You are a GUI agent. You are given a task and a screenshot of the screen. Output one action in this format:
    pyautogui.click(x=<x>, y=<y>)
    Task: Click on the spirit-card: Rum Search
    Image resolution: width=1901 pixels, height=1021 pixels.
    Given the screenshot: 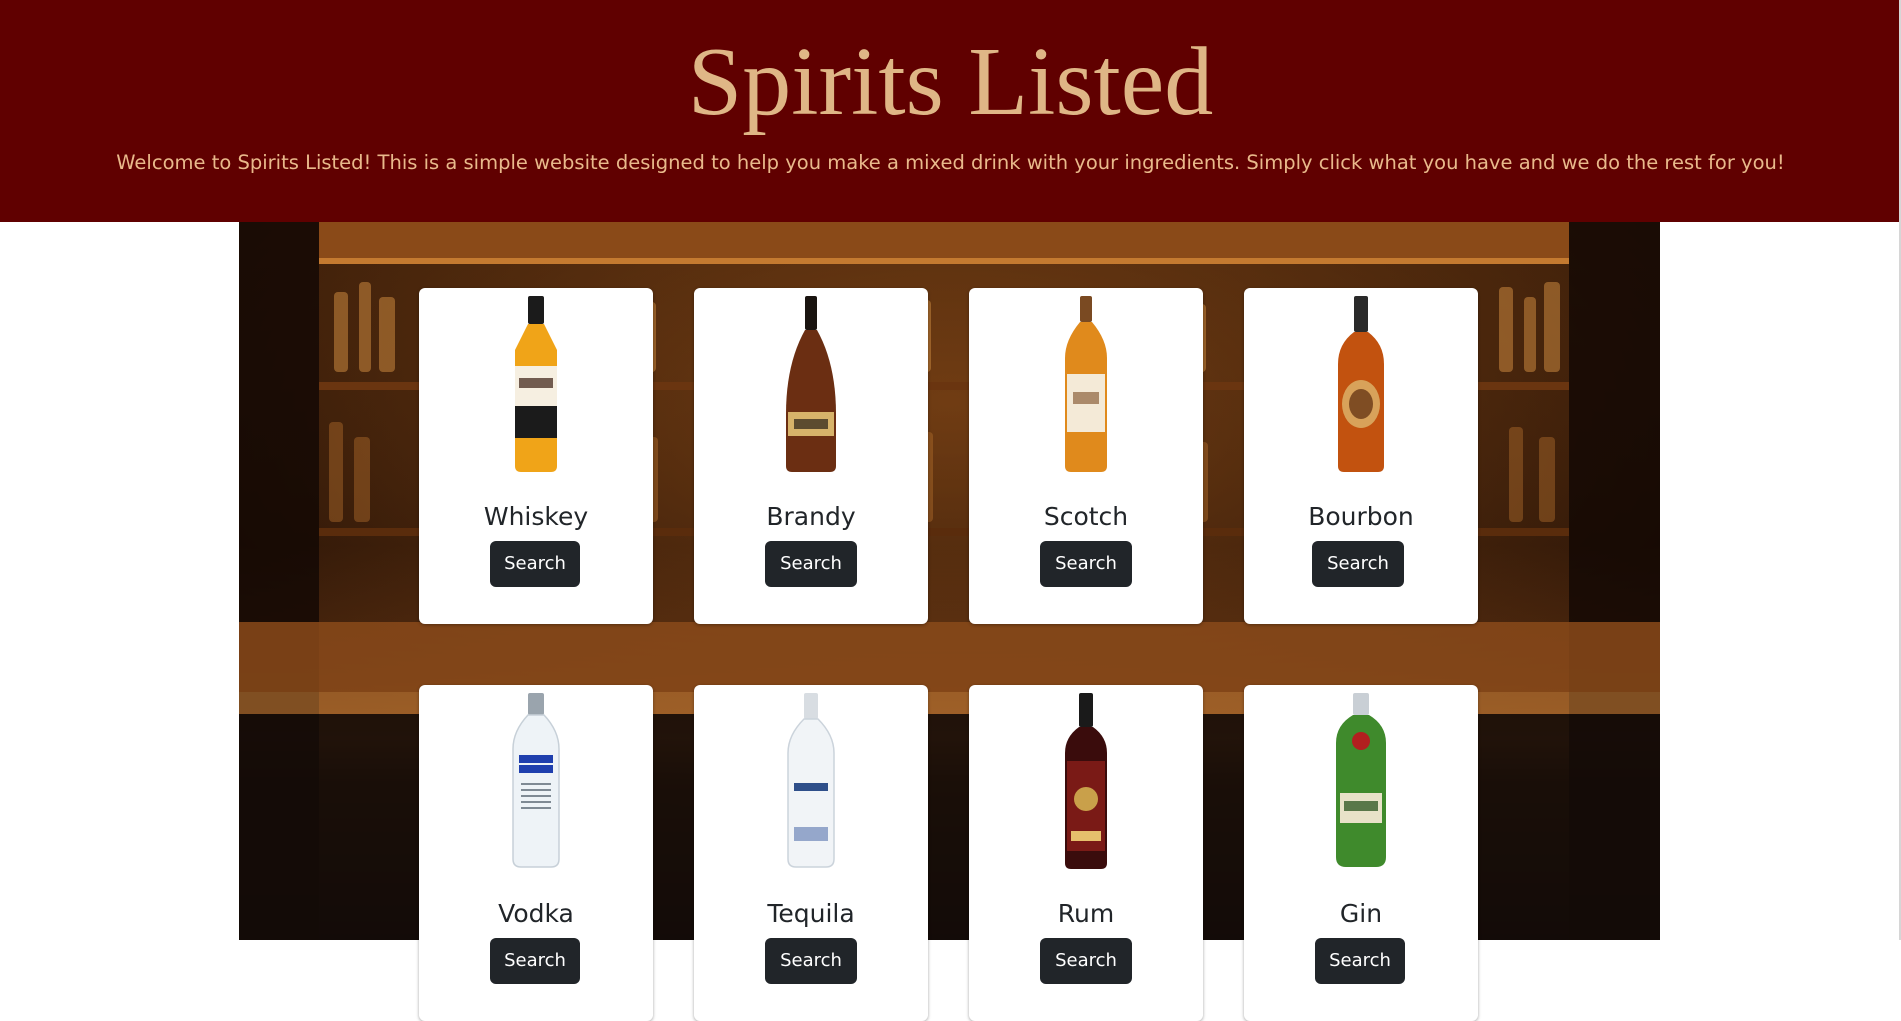 What is the action you would take?
    pyautogui.click(x=1086, y=853)
    